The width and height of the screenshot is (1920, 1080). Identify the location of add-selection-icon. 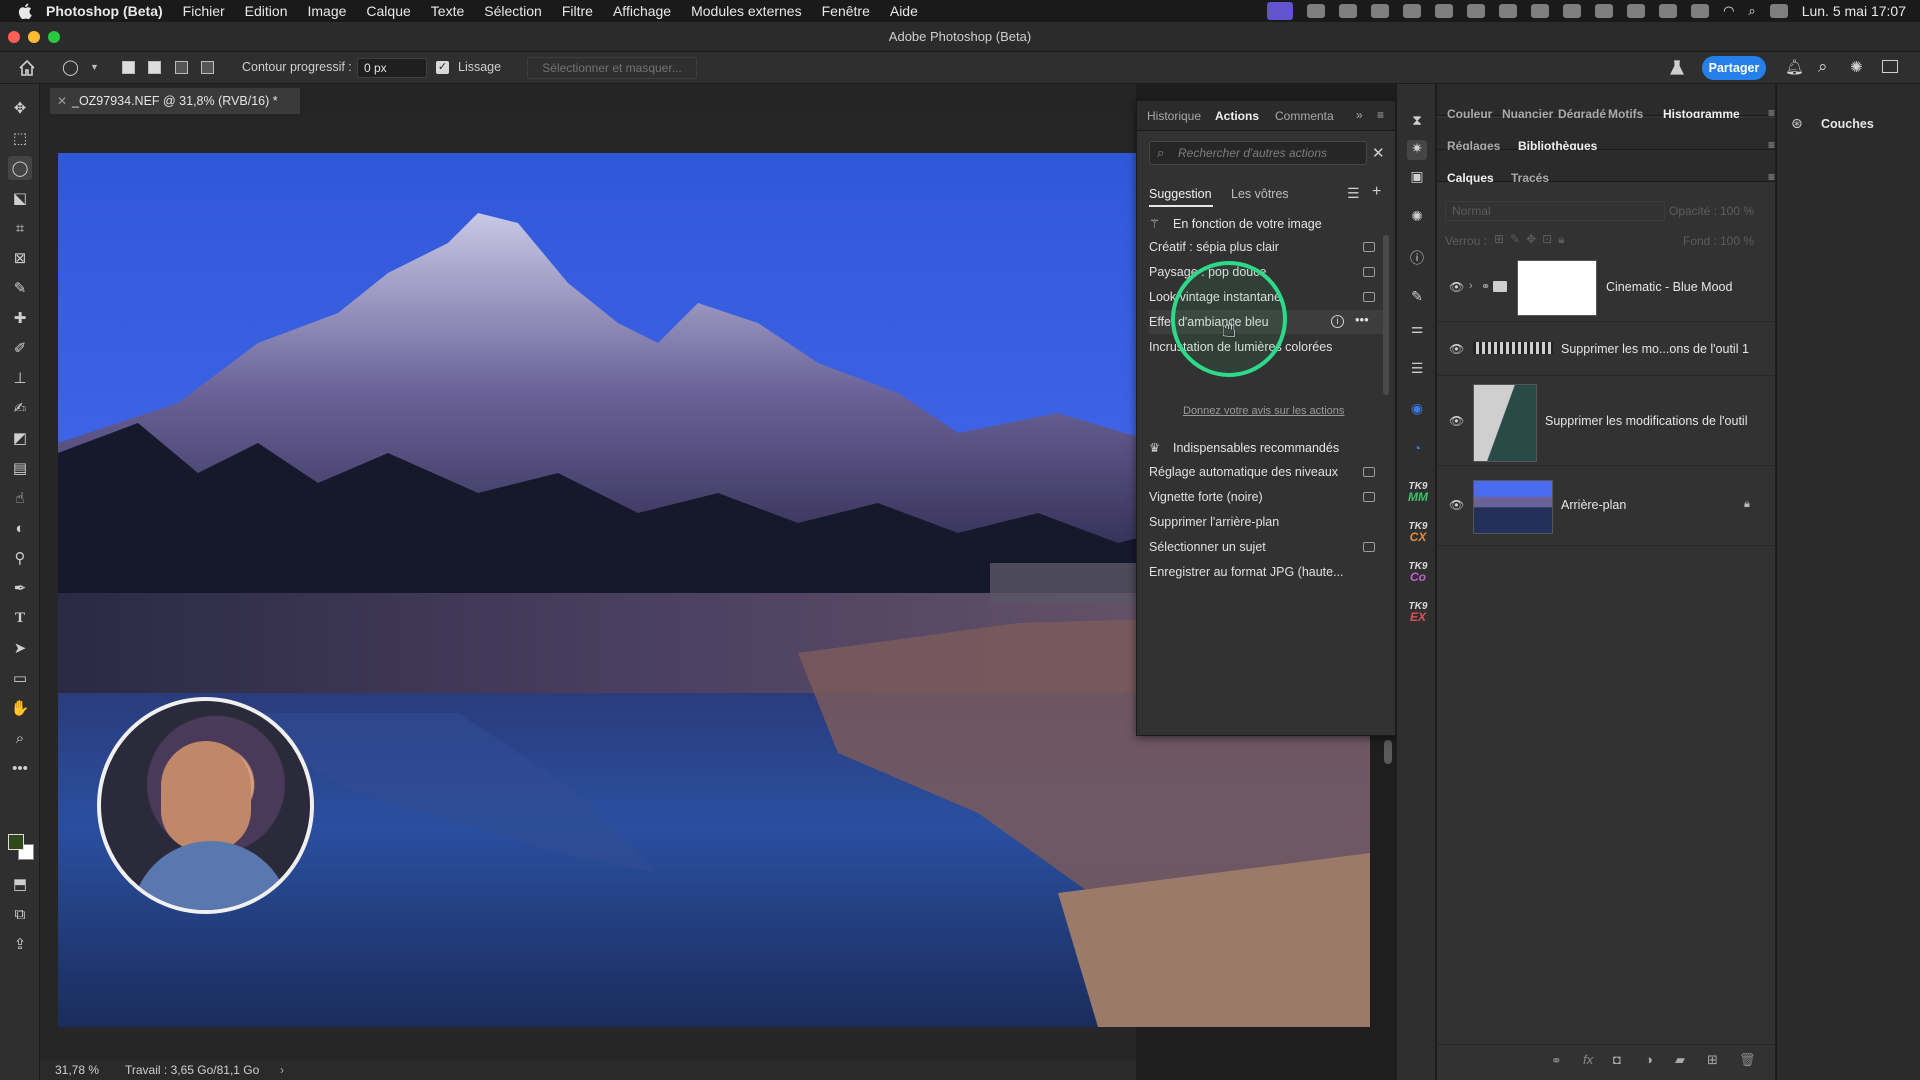
(154, 67).